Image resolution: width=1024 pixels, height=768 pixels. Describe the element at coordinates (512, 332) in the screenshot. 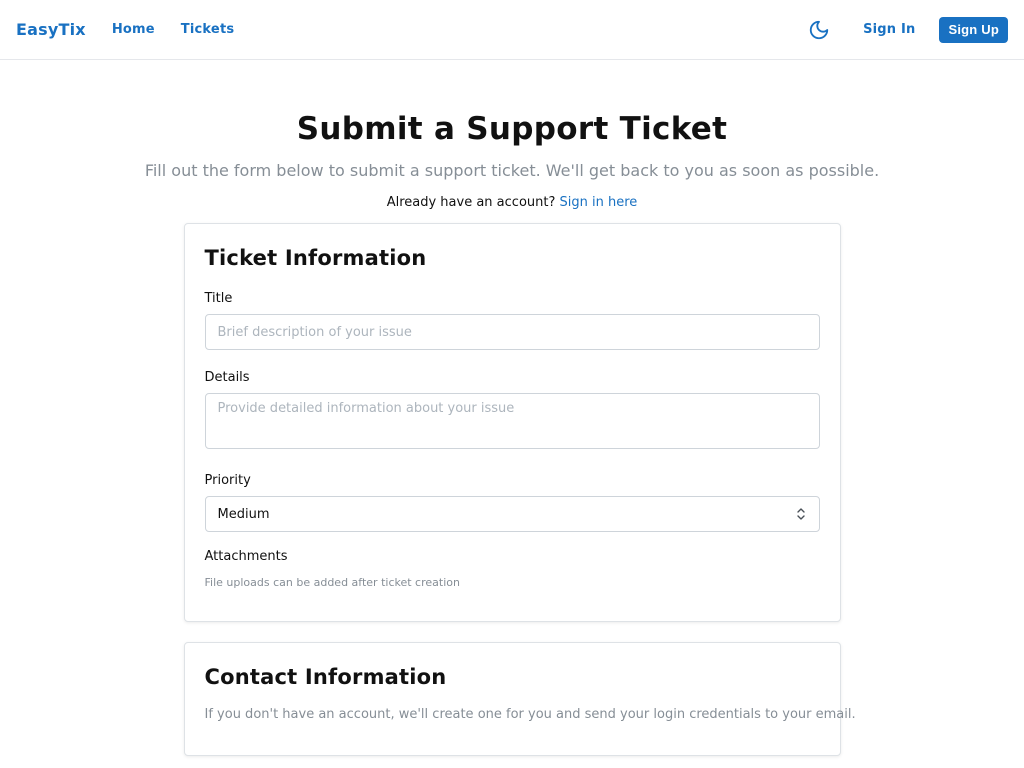

I see `title-input` at that location.